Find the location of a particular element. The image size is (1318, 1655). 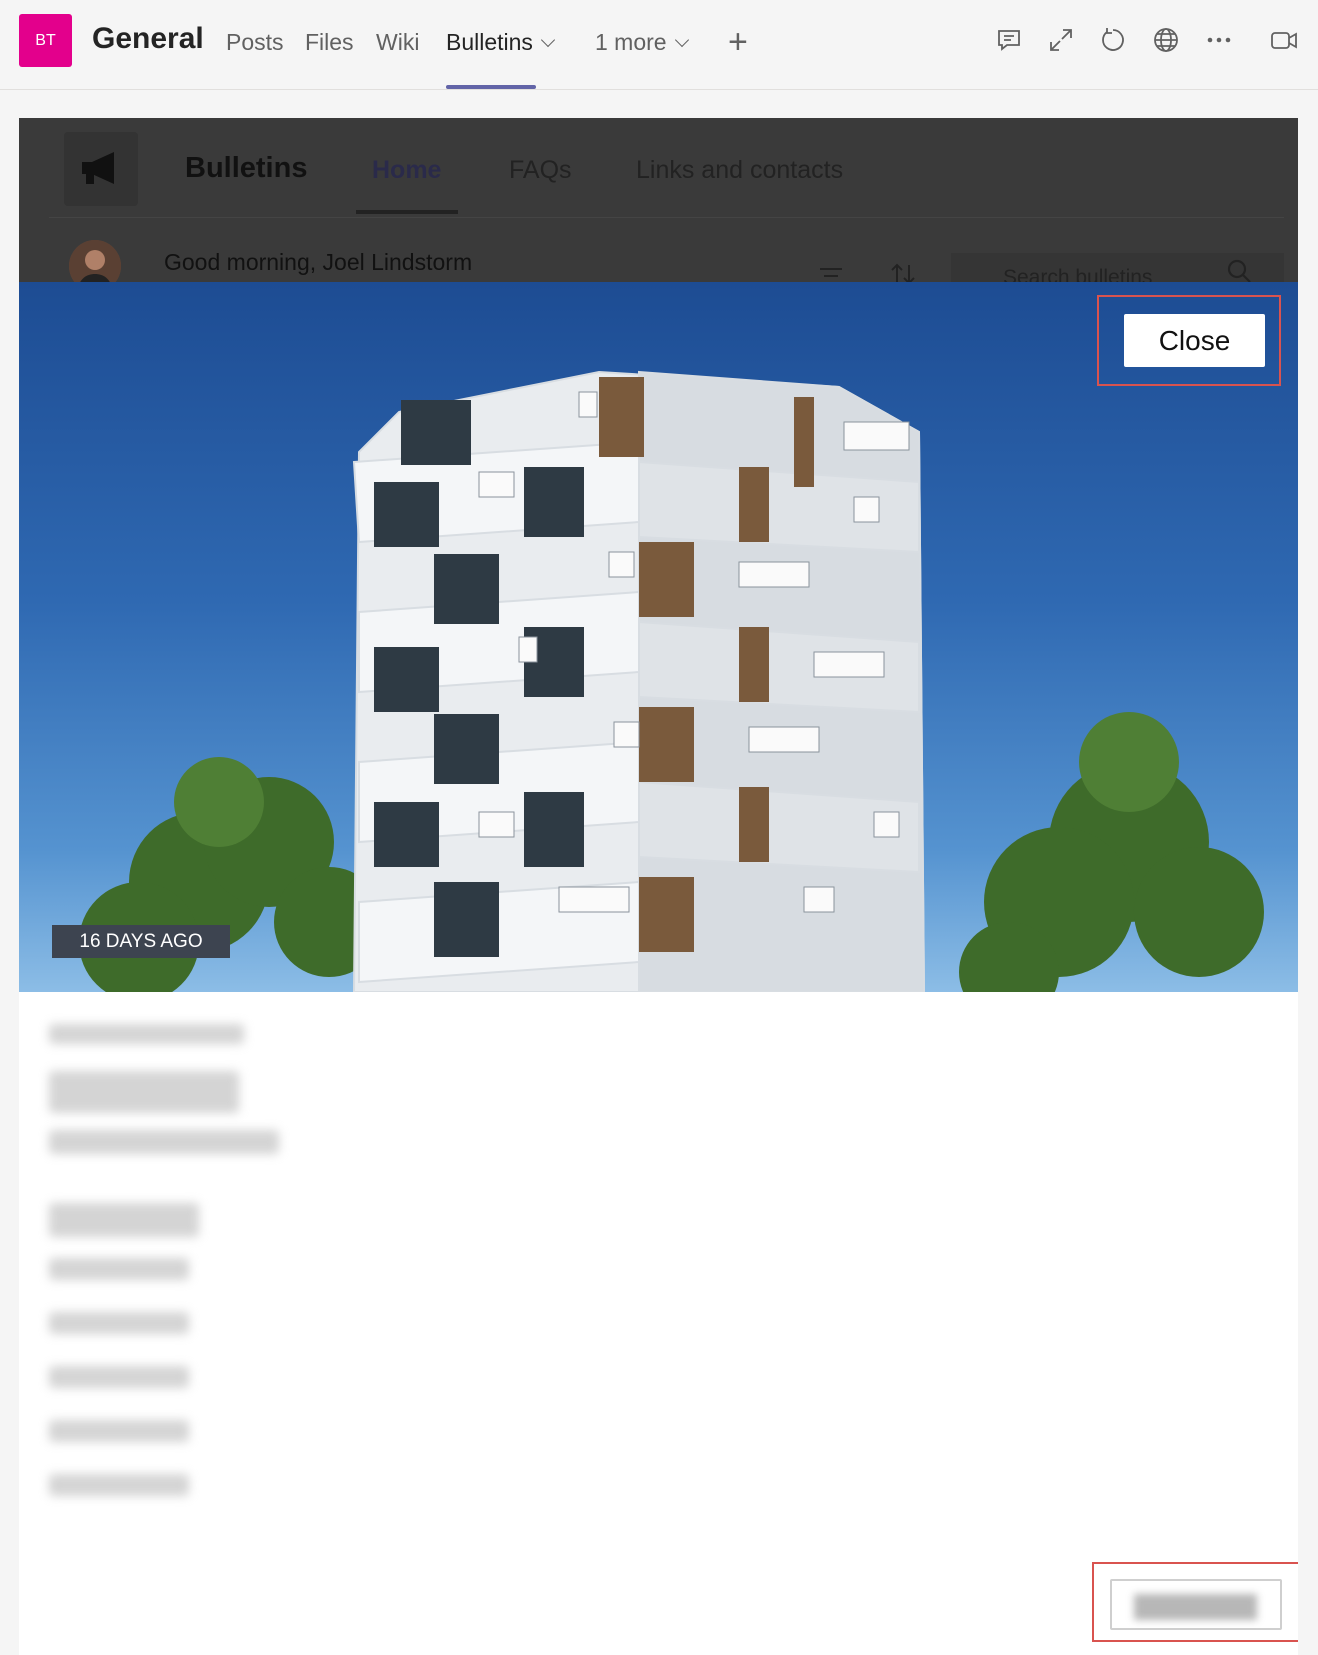

tab-more-label: 1 more is located at coordinates (631, 42).